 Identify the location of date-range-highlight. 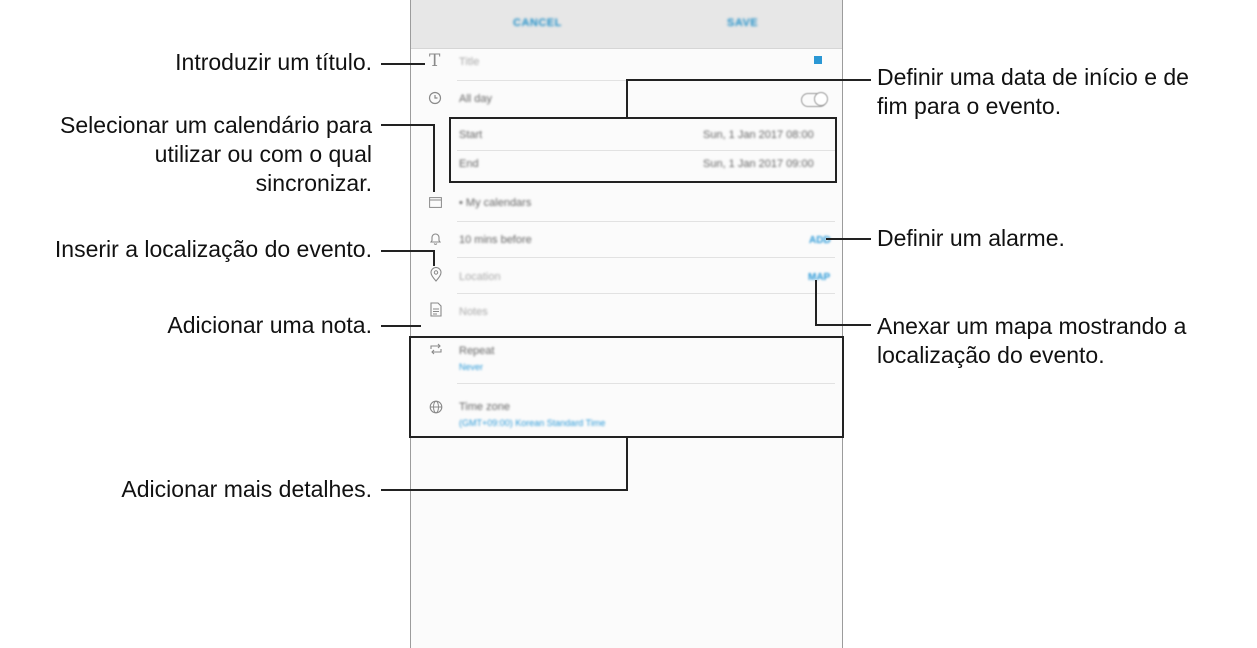
(643, 150).